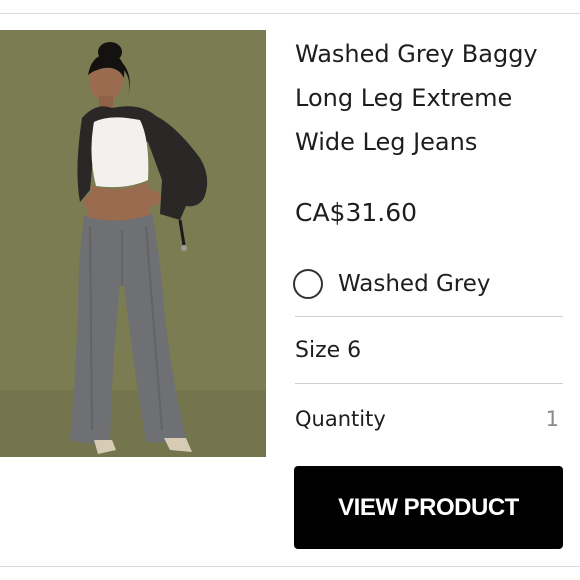 This screenshot has width=580, height=580. I want to click on quantity-value: 1, so click(554, 419).